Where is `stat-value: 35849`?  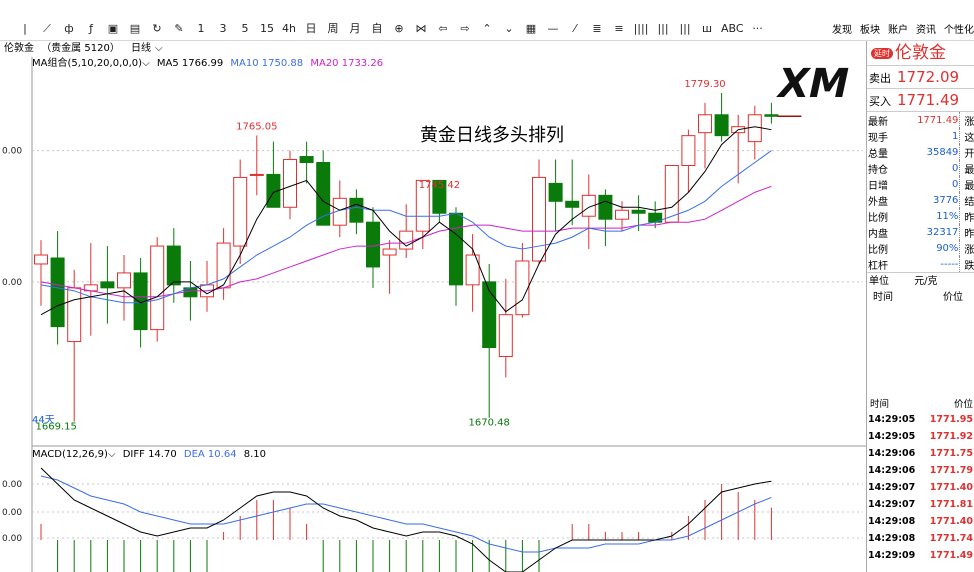
stat-value: 35849 is located at coordinates (942, 152).